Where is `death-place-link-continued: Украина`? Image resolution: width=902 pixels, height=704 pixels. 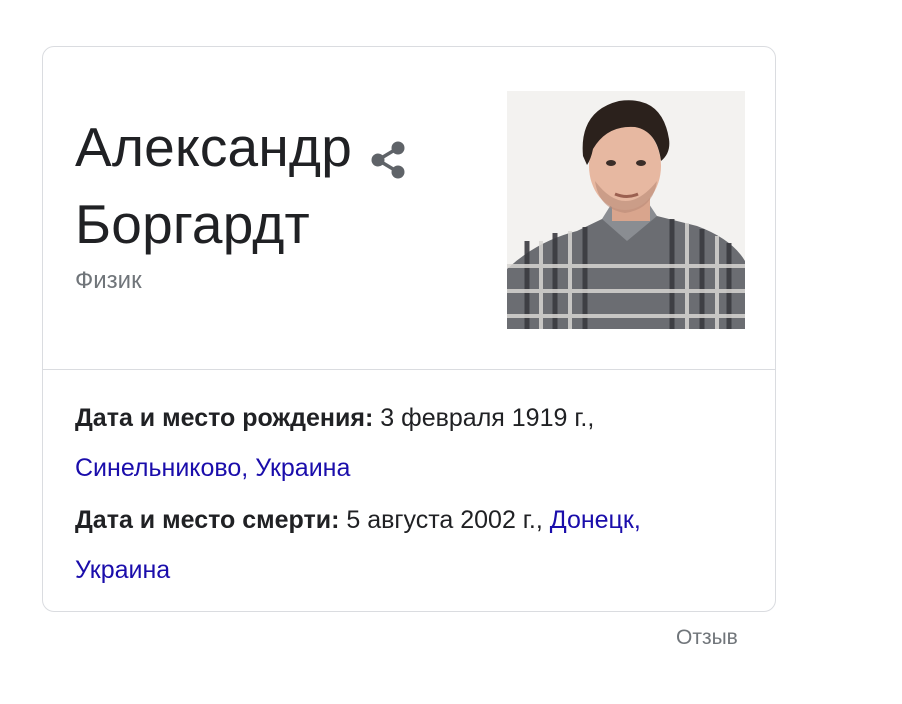 death-place-link-continued: Украина is located at coordinates (122, 570).